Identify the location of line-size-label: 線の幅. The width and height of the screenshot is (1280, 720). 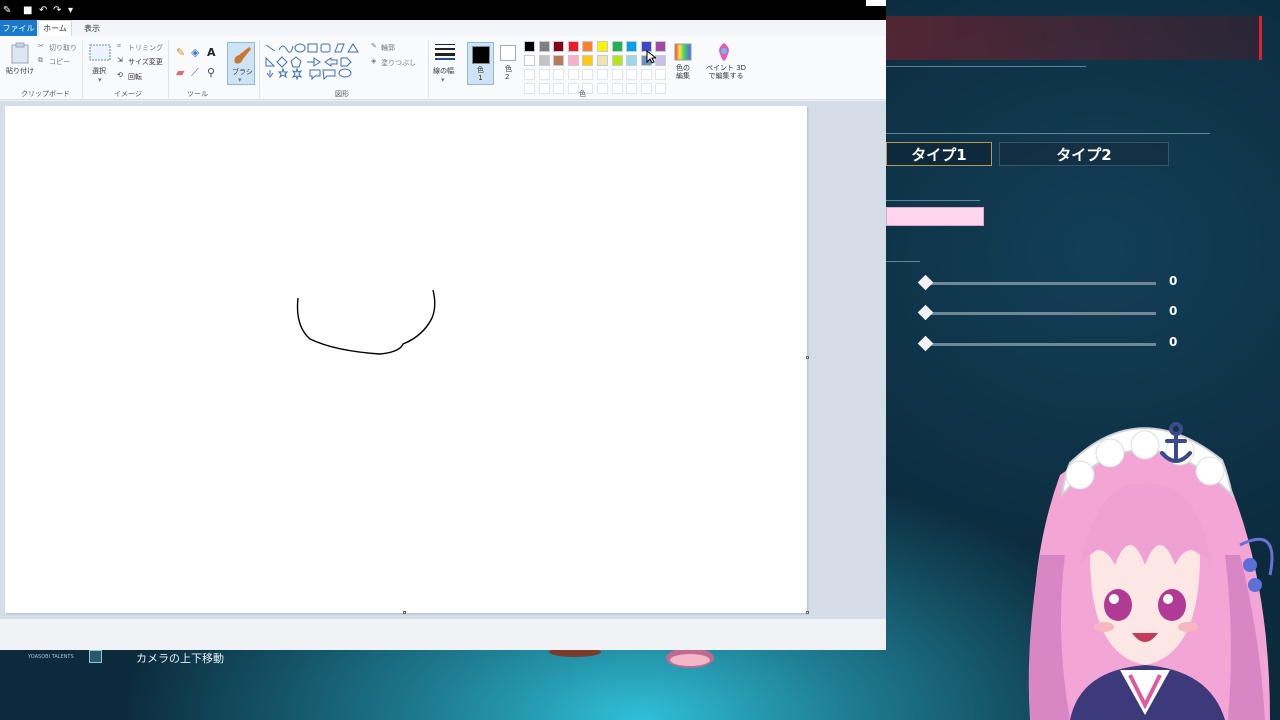
(443, 71).